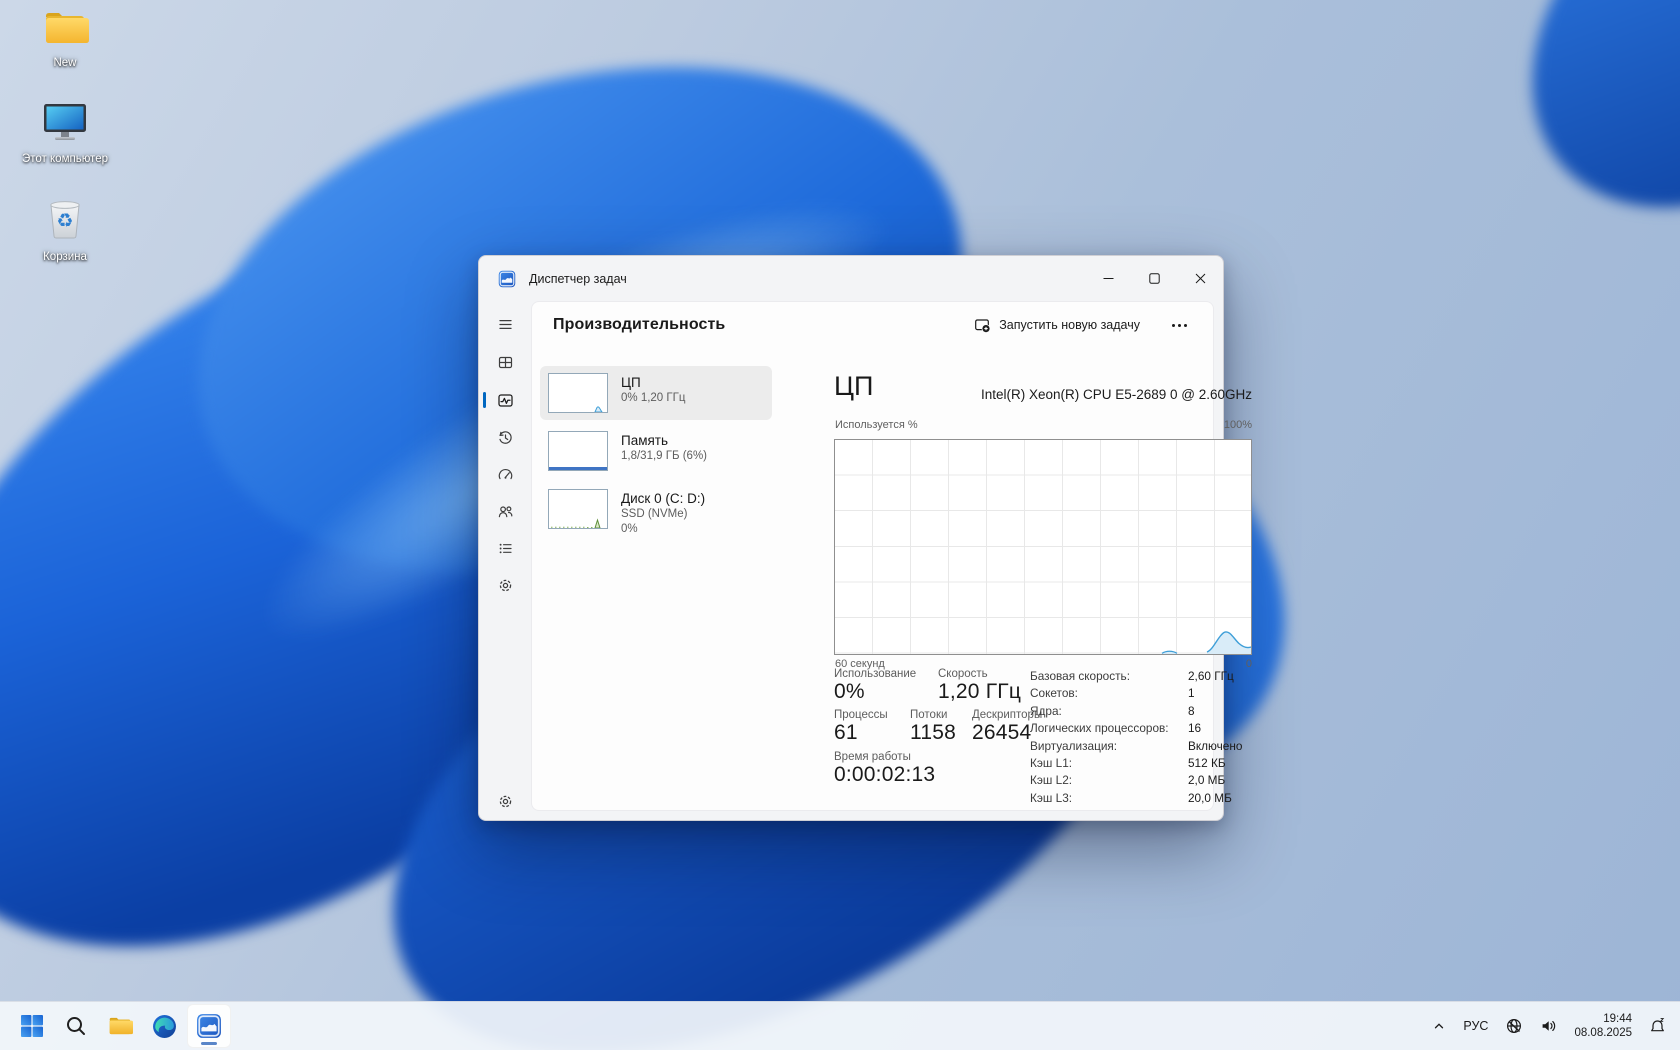 The image size is (1680, 1050). I want to click on sidebar-item-app-history, so click(505, 437).